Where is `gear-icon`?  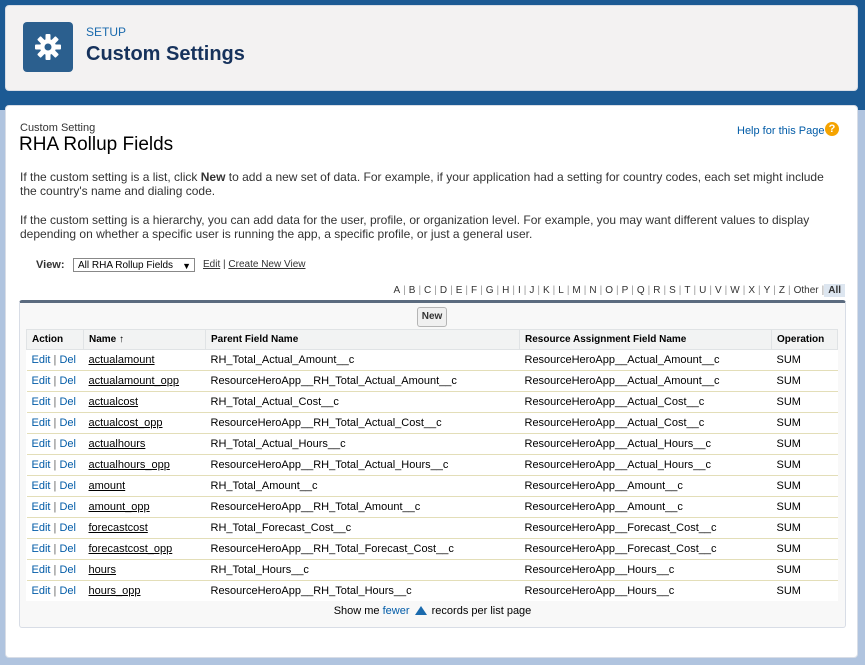
gear-icon is located at coordinates (48, 47).